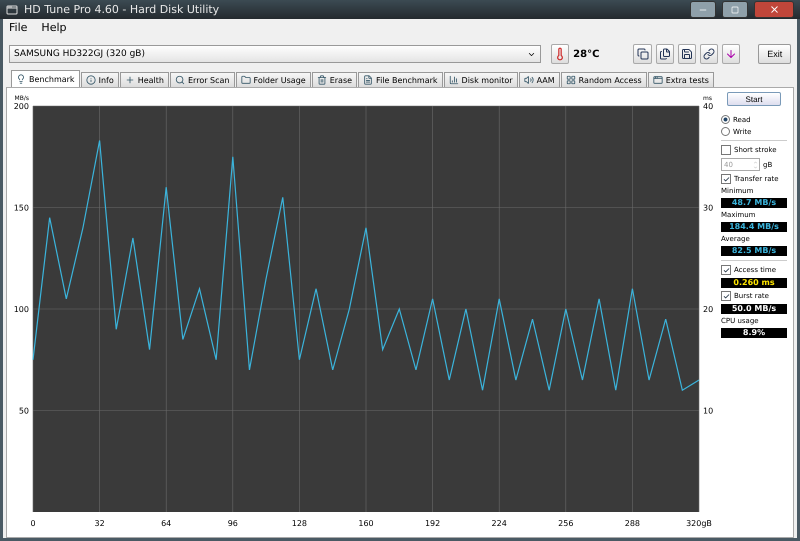 The width and height of the screenshot is (800, 541). I want to click on link-icon, so click(709, 54).